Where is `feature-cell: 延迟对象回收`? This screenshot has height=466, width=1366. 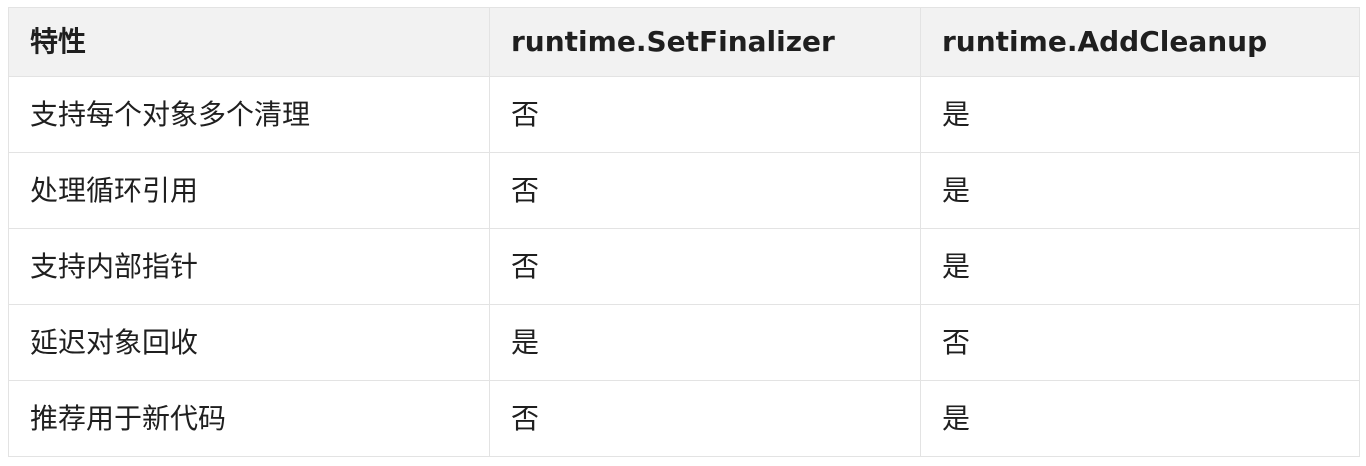
feature-cell: 延迟对象回收 is located at coordinates (249, 342).